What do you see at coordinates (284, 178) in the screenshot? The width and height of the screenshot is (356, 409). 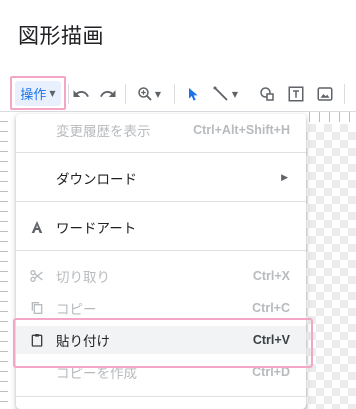 I see `submenu-arrow-icon: ▶` at bounding box center [284, 178].